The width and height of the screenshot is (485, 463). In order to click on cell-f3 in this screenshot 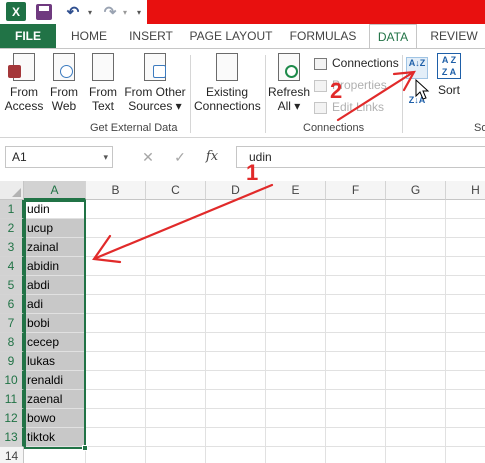, I will do `click(356, 247)`.